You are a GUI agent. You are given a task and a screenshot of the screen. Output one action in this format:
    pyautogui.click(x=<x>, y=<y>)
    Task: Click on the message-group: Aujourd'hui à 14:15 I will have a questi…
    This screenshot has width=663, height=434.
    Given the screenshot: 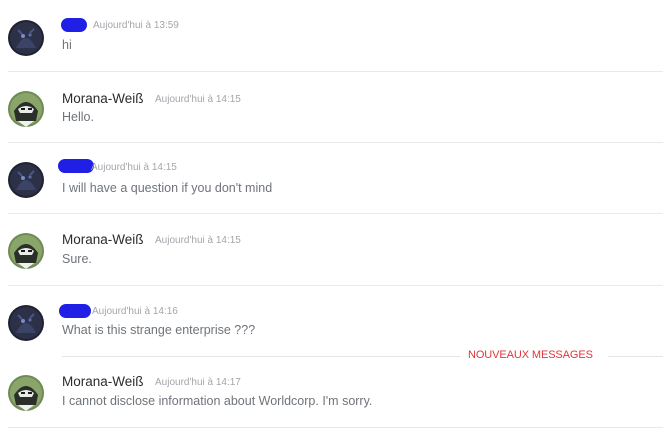 What is the action you would take?
    pyautogui.click(x=331, y=189)
    